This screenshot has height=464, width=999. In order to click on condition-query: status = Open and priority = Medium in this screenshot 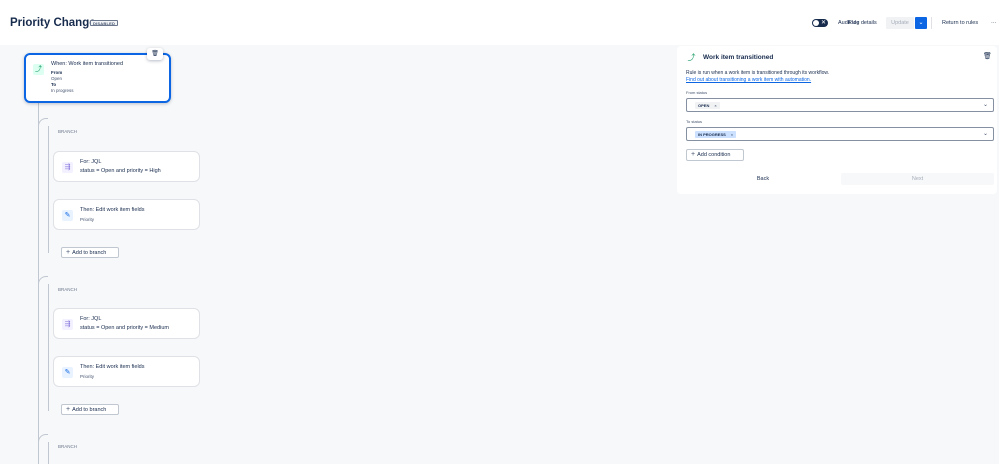, I will do `click(124, 328)`.